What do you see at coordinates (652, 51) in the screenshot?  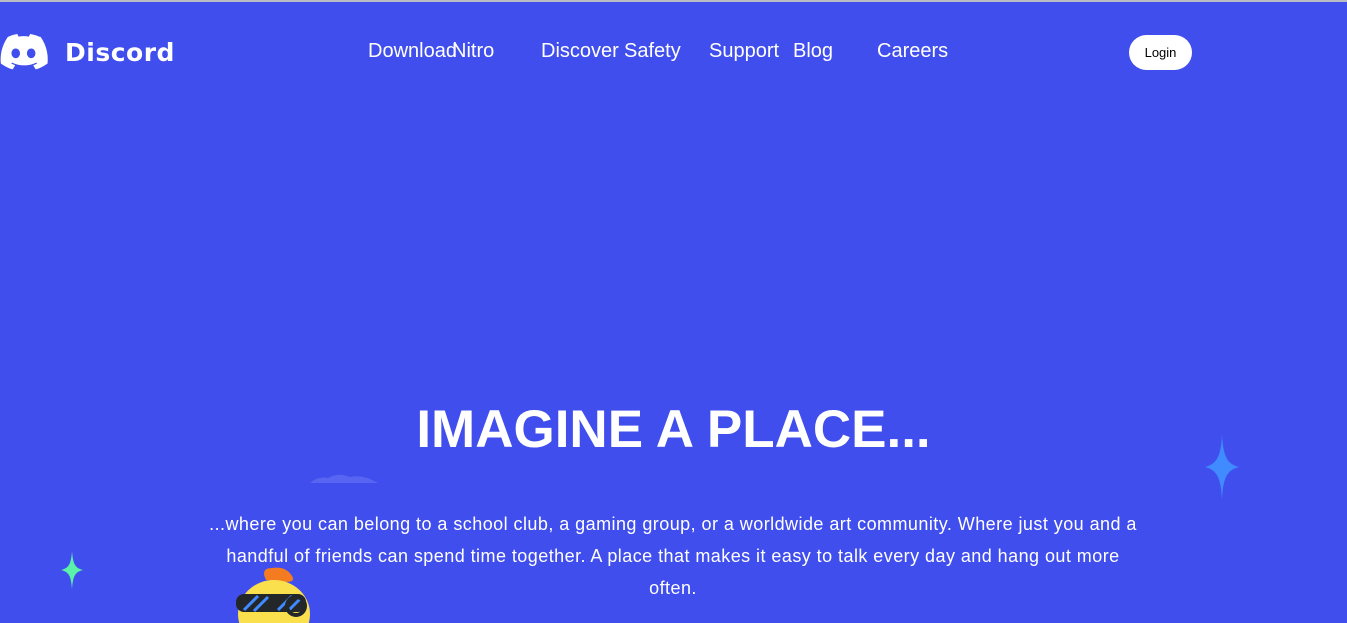 I see `nav-safety-link: Safety` at bounding box center [652, 51].